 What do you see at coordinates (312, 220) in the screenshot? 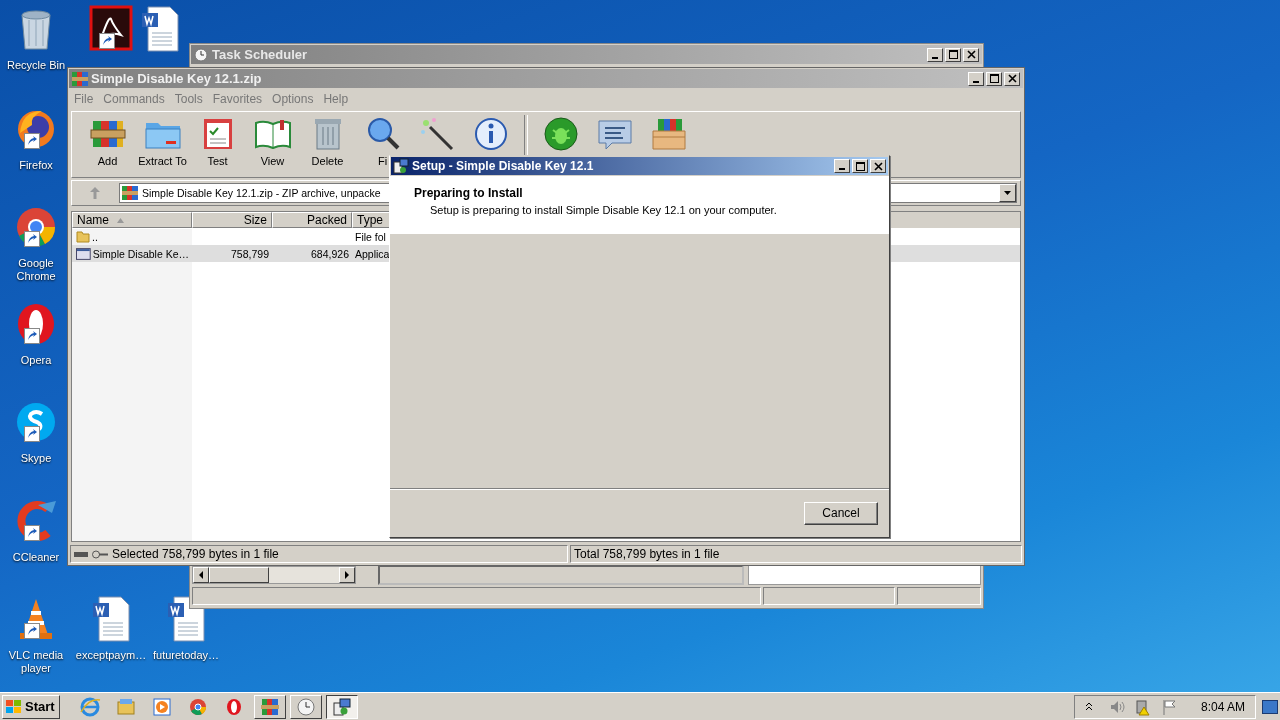
I see `column-header: Packed` at bounding box center [312, 220].